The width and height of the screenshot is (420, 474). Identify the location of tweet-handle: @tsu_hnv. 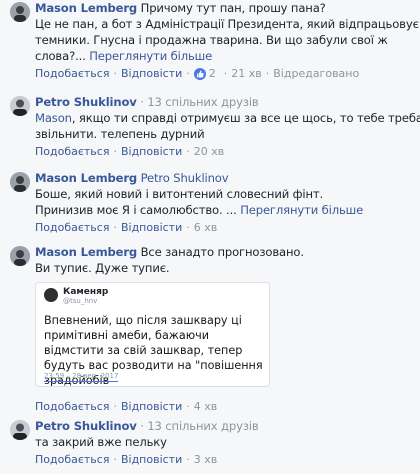
(80, 301).